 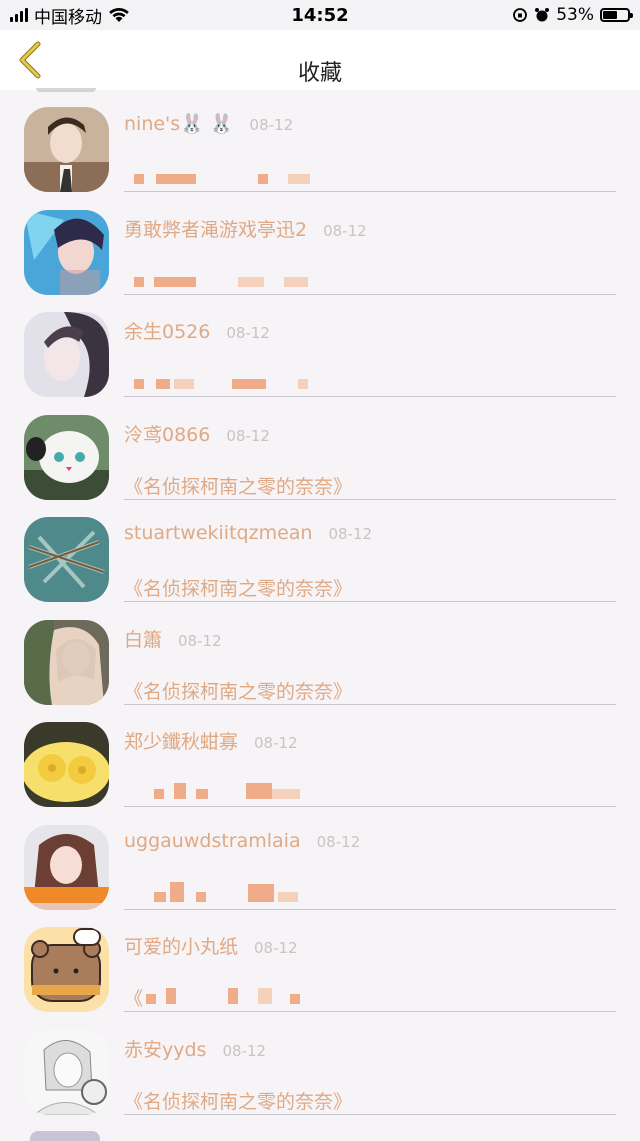 I want to click on white-cat-icon, so click(x=66, y=457).